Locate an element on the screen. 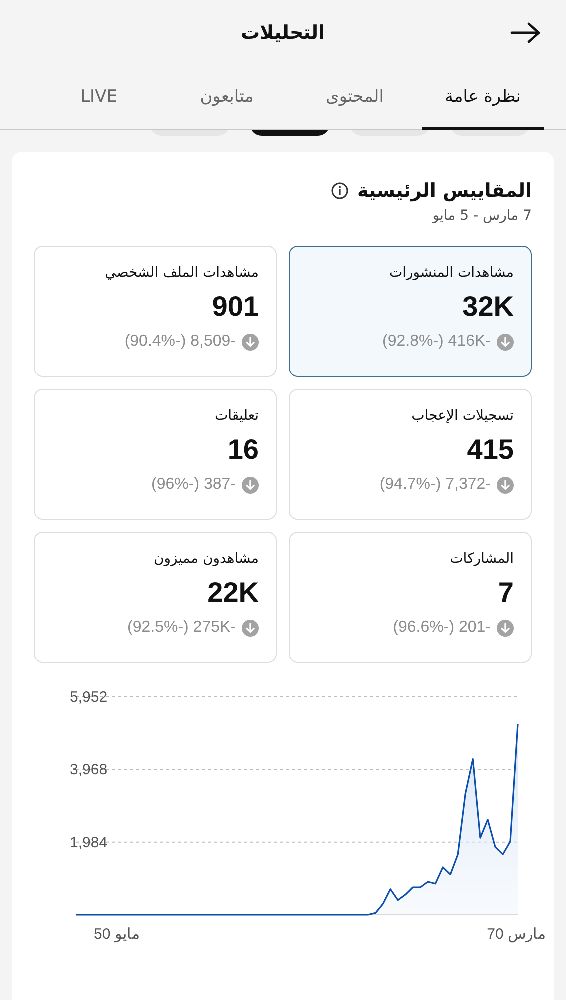 The image size is (566, 1000). section-title: المقاييس الرئيسية is located at coordinates (444, 191).